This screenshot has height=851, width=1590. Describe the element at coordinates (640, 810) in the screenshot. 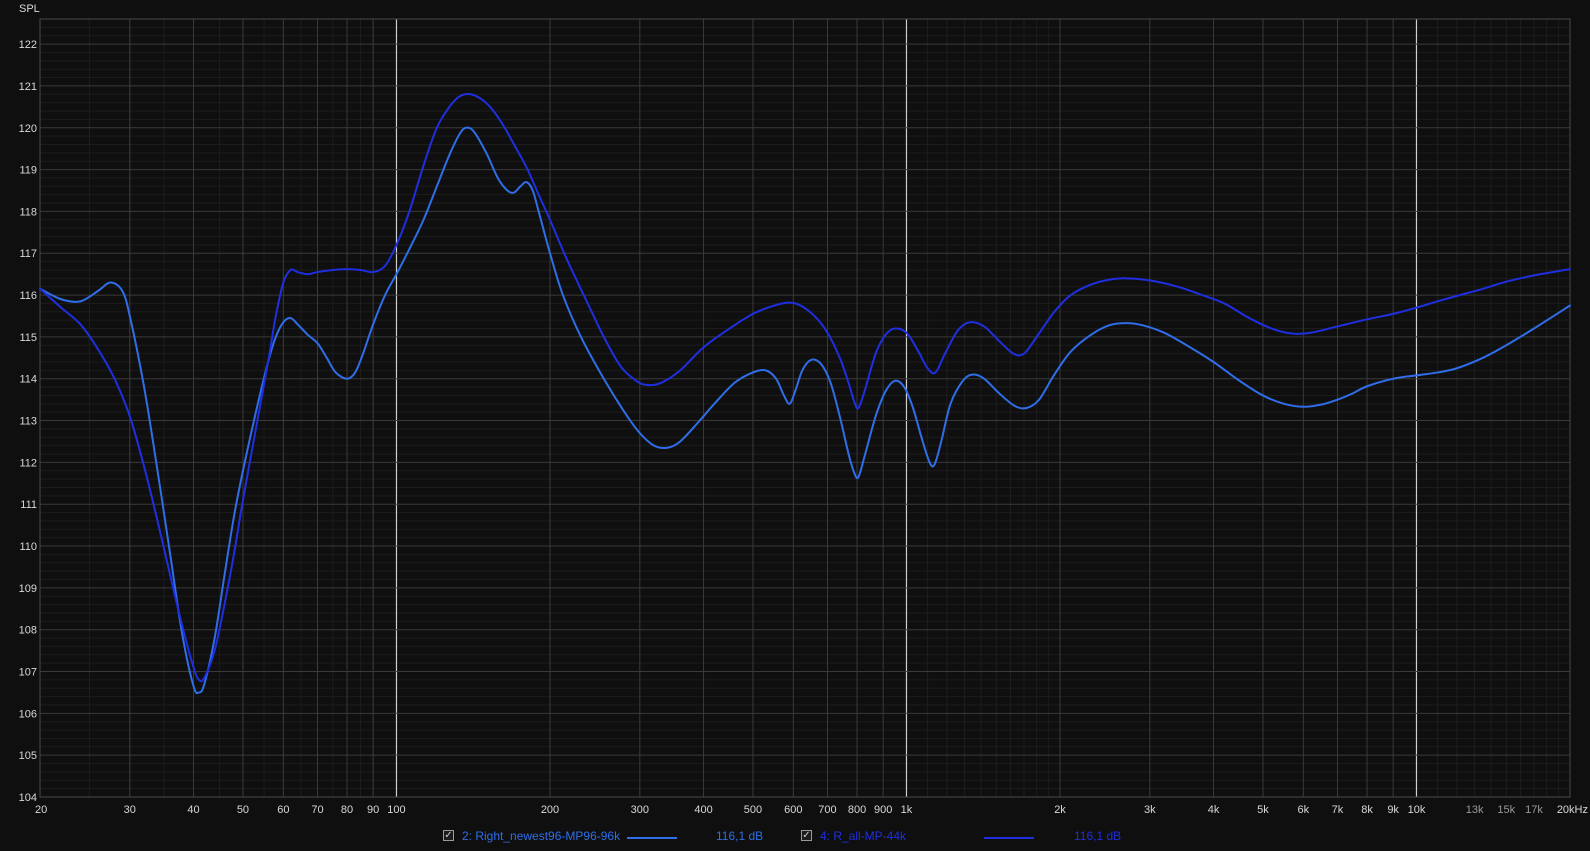

I see `x-tick-label: 300` at that location.